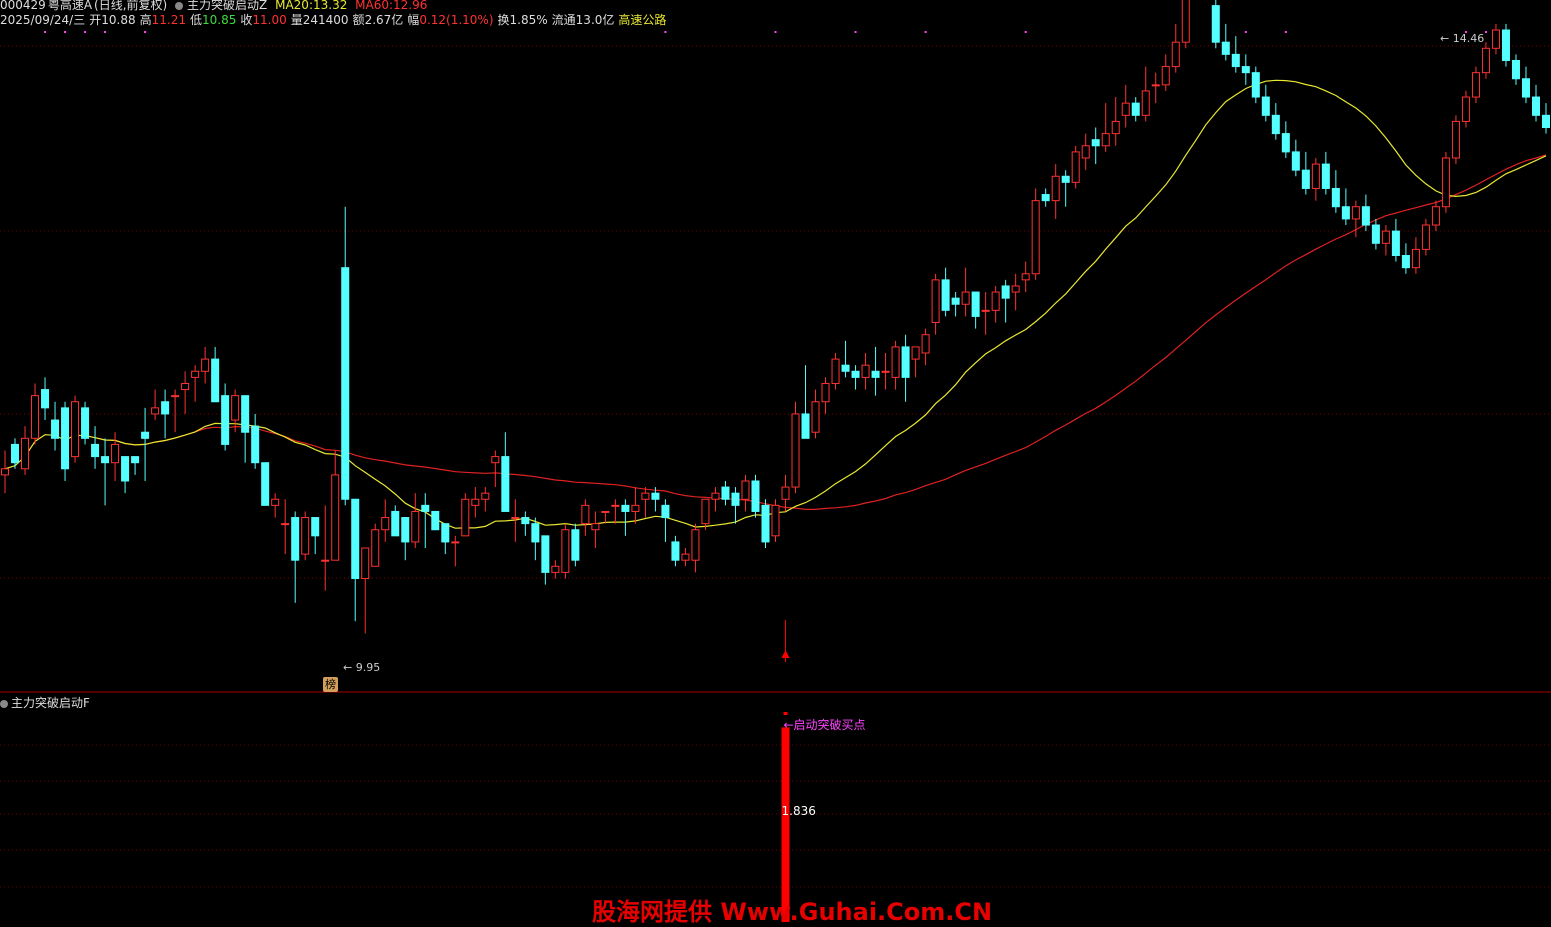  Describe the element at coordinates (330, 684) in the screenshot. I see `ranking-badge: 榜` at that location.